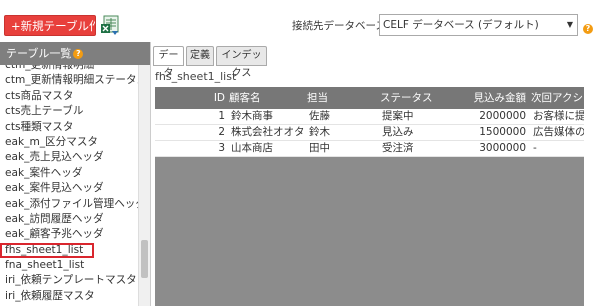 The height and width of the screenshot is (306, 600). Describe the element at coordinates (461, 25) in the screenshot. I see `database-select-value: CELF データベース (デフォルト)` at that location.